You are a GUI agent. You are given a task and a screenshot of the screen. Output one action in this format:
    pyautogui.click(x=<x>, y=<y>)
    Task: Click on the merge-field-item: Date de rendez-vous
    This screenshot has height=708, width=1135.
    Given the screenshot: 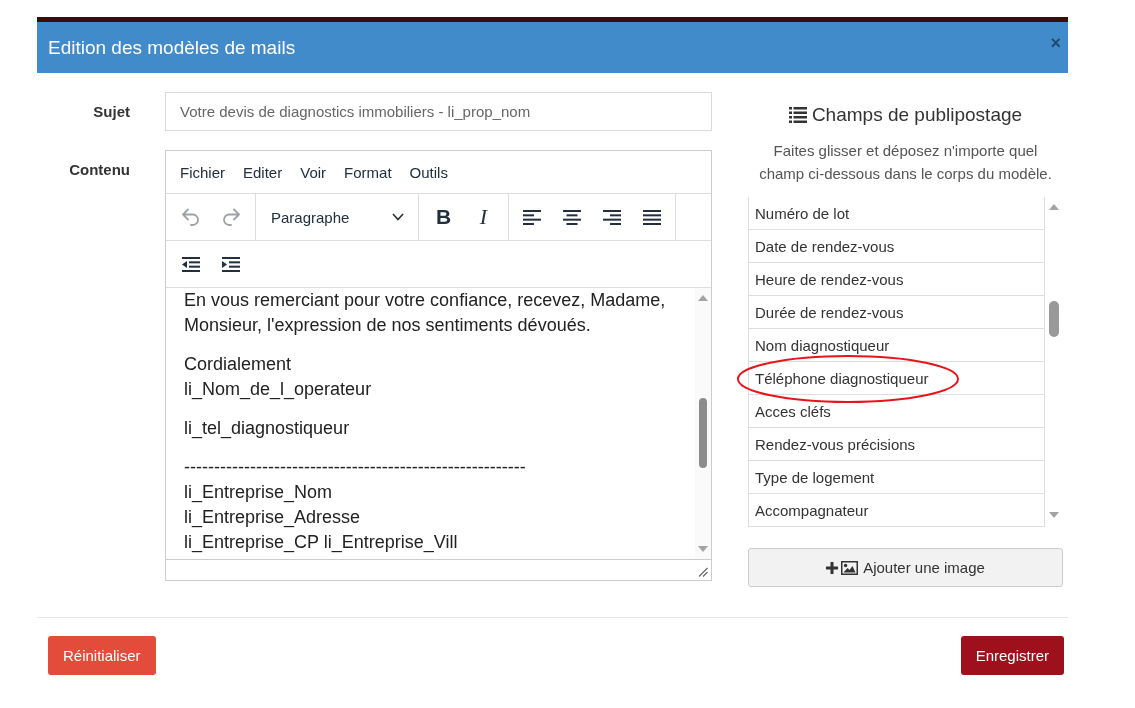 What is the action you would take?
    pyautogui.click(x=896, y=246)
    